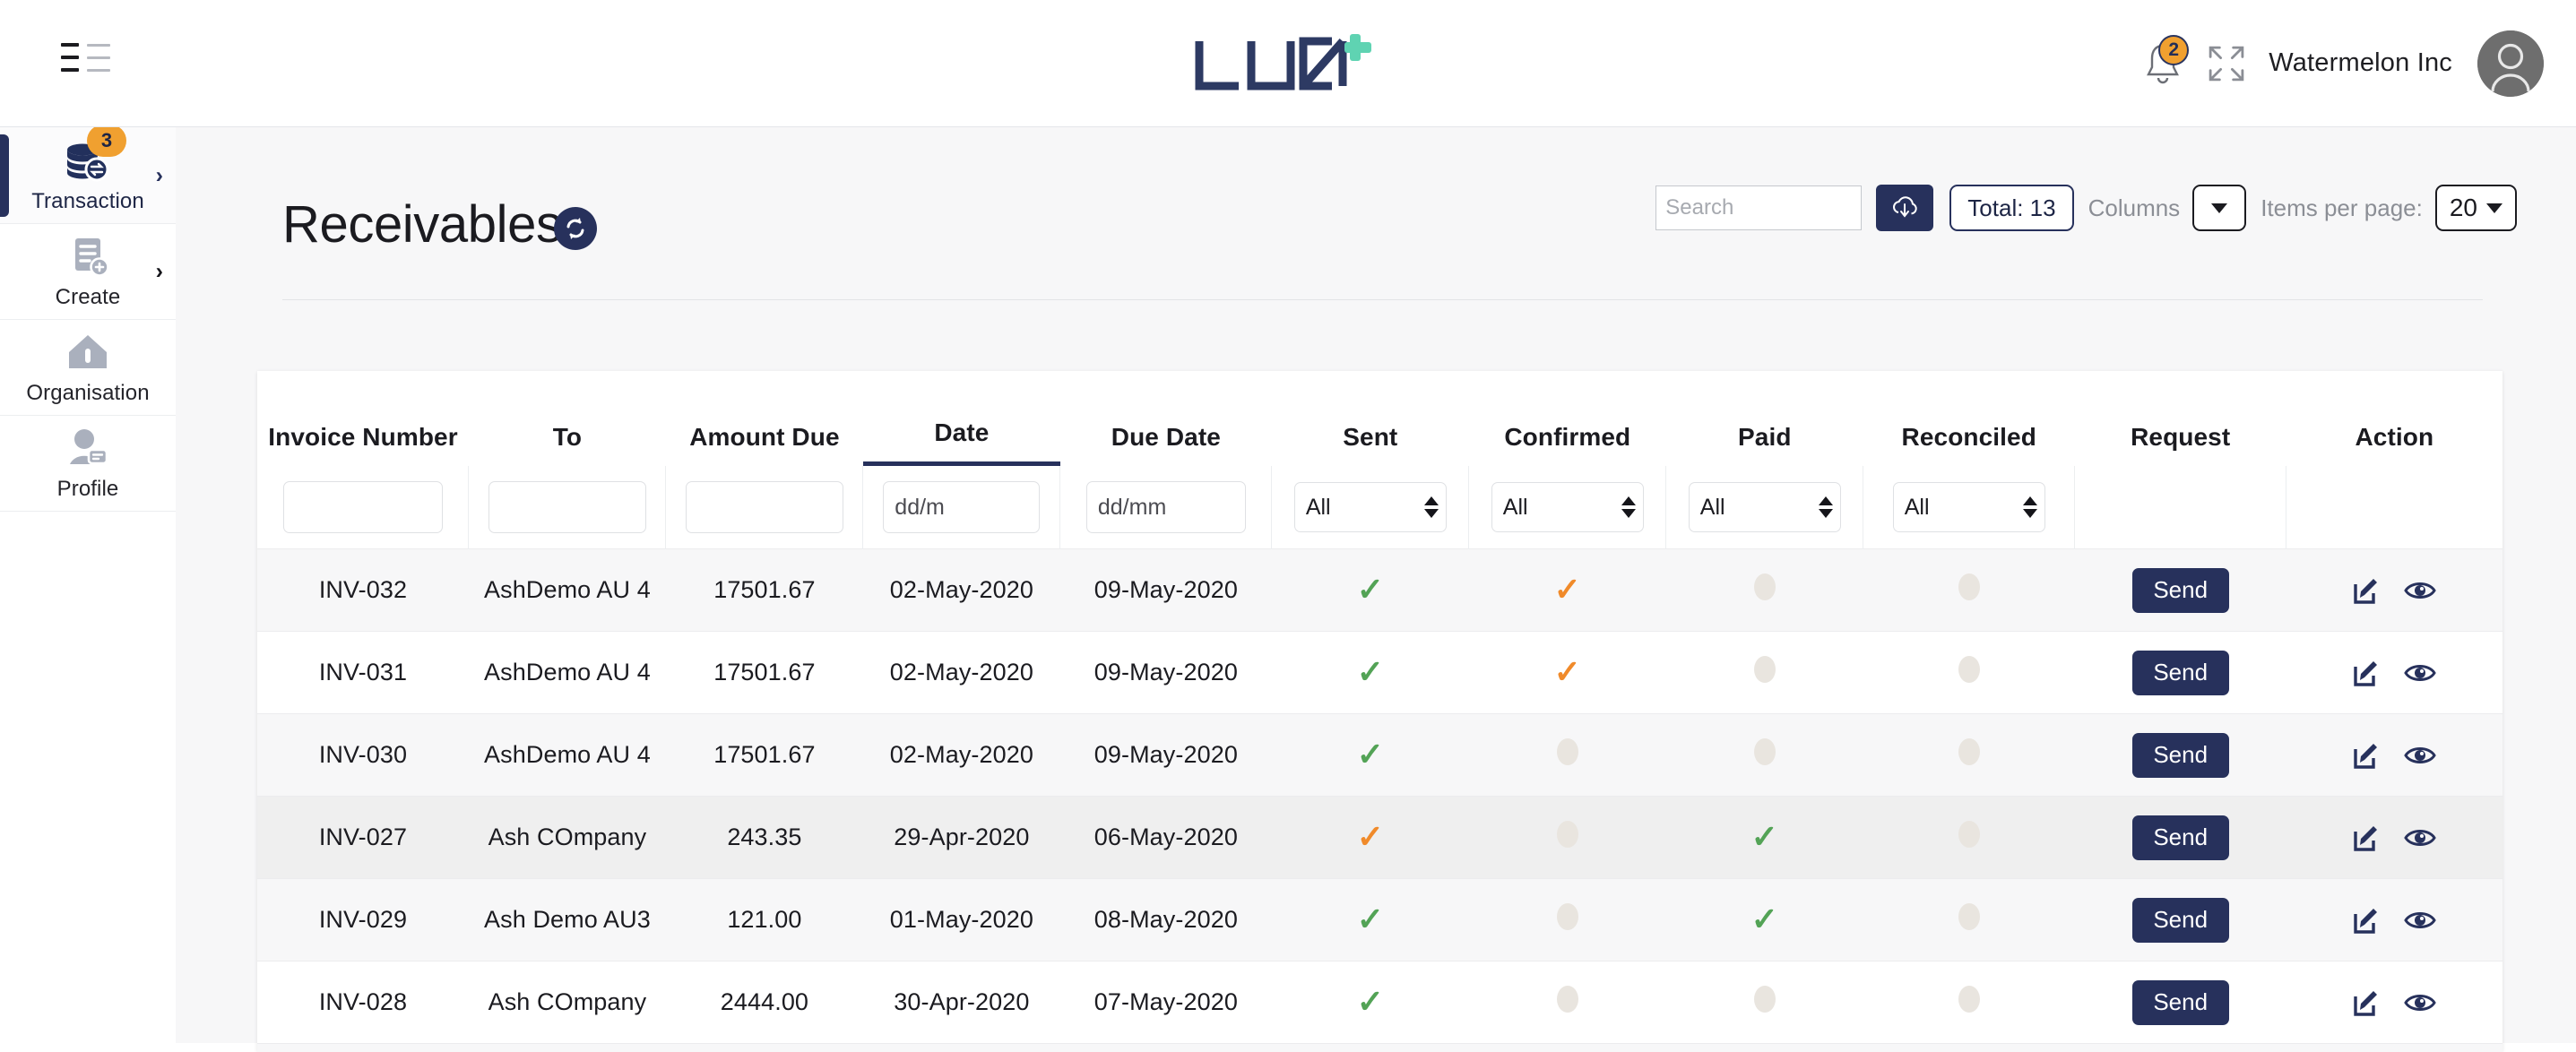  What do you see at coordinates (1904, 208) in the screenshot?
I see `download-button` at bounding box center [1904, 208].